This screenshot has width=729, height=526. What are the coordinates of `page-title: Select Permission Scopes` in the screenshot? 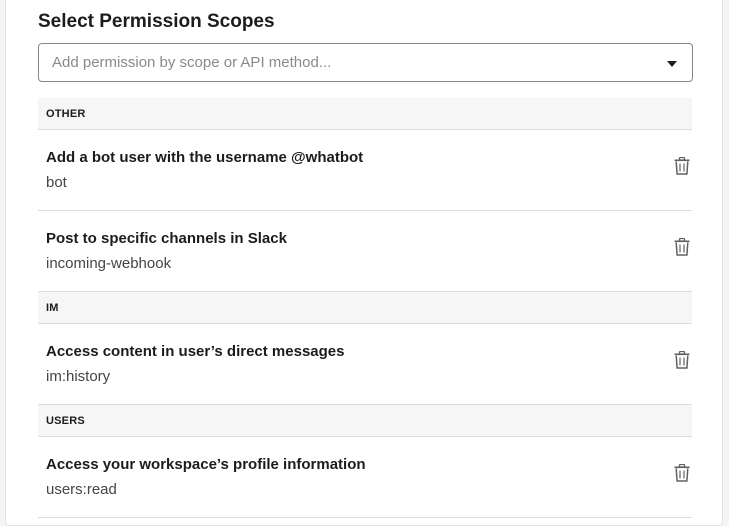 It's located at (156, 21).